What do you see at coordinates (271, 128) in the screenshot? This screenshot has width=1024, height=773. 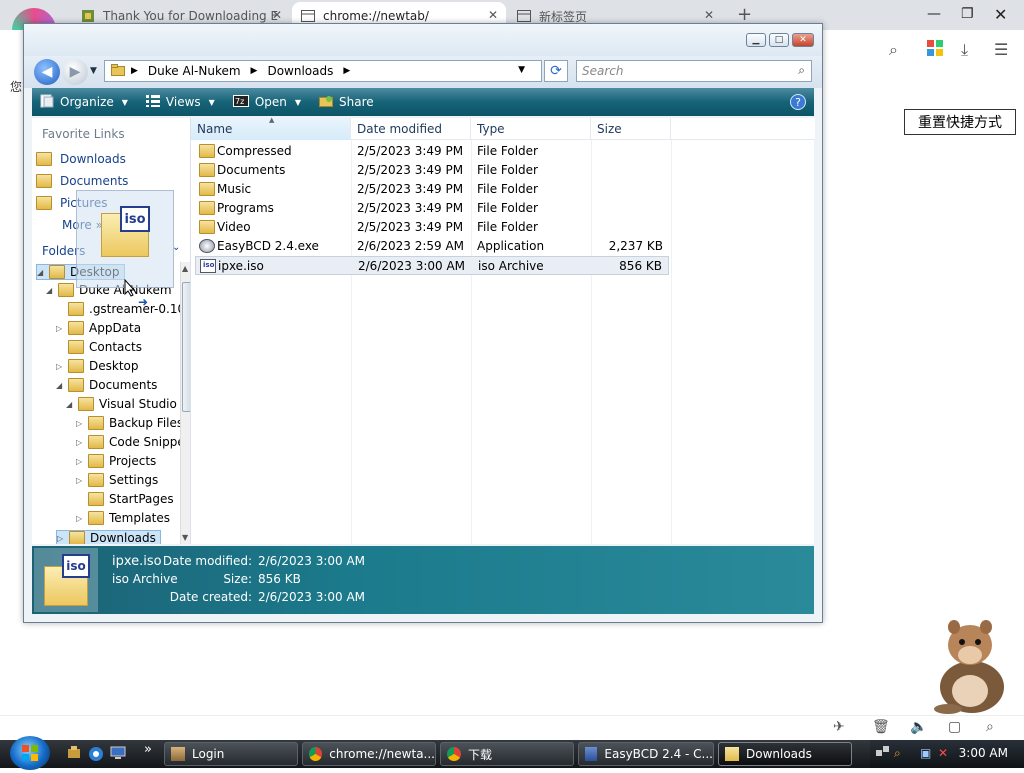 I see `column-name: Name ▲` at bounding box center [271, 128].